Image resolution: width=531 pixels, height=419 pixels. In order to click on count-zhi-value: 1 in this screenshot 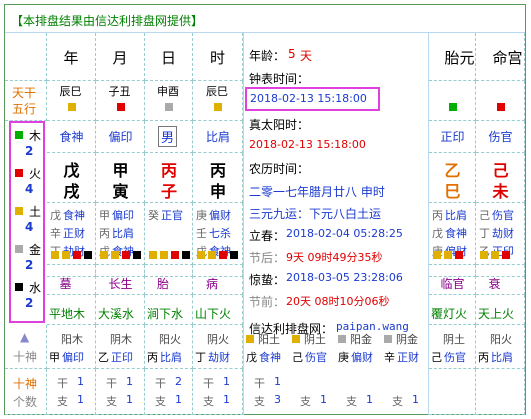, I will do `click(80, 399)`.